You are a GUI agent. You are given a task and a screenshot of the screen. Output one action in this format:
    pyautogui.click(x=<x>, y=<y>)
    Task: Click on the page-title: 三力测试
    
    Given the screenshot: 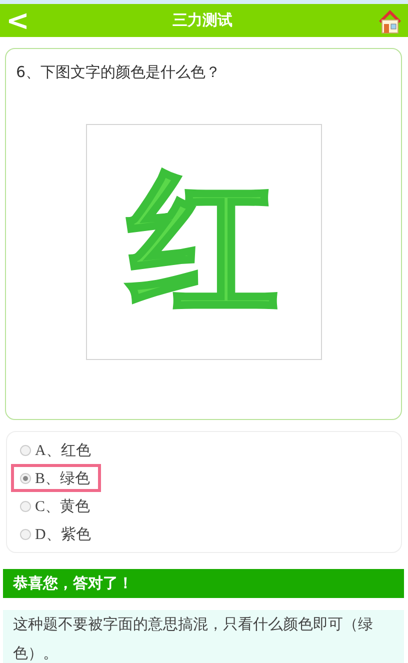 What is the action you would take?
    pyautogui.click(x=202, y=20)
    